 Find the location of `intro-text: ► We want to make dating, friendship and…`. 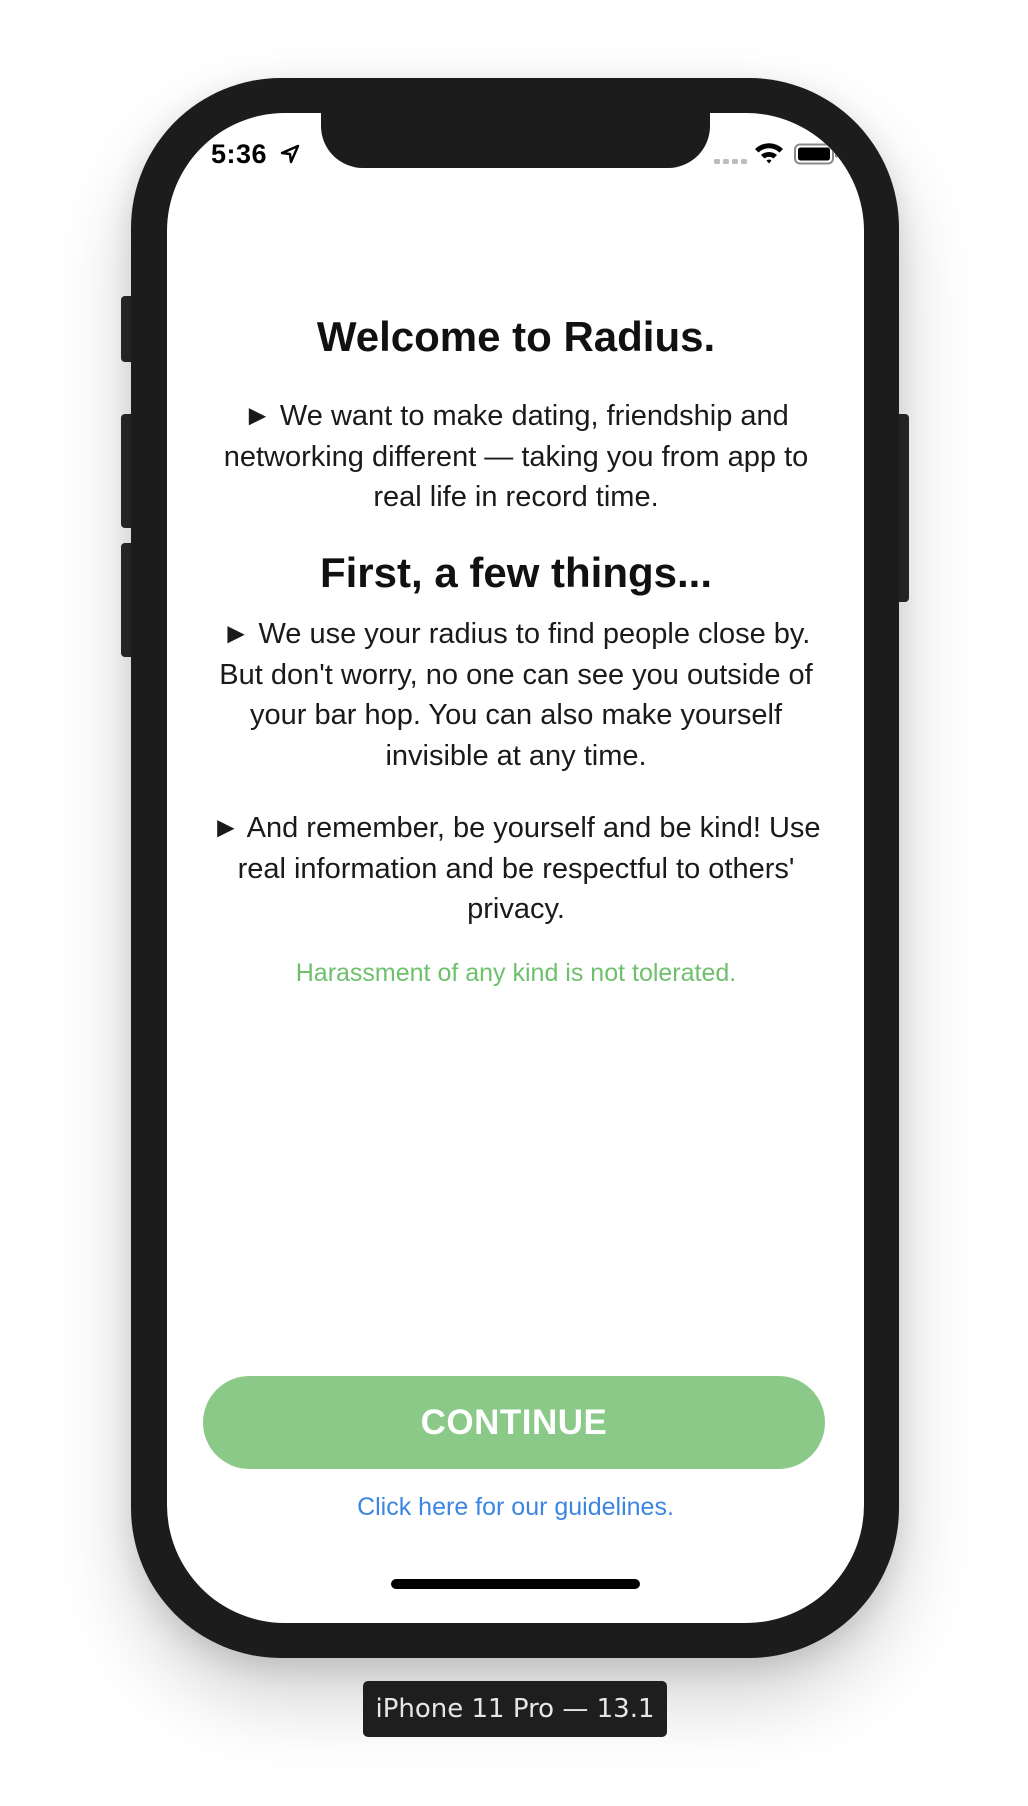

intro-text: ► We want to make dating, friendship and… is located at coordinates (516, 456).